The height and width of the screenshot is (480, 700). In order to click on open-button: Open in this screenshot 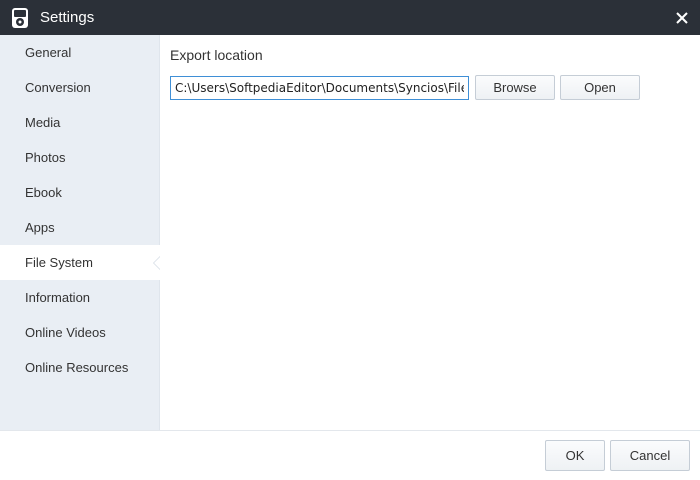, I will do `click(600, 87)`.